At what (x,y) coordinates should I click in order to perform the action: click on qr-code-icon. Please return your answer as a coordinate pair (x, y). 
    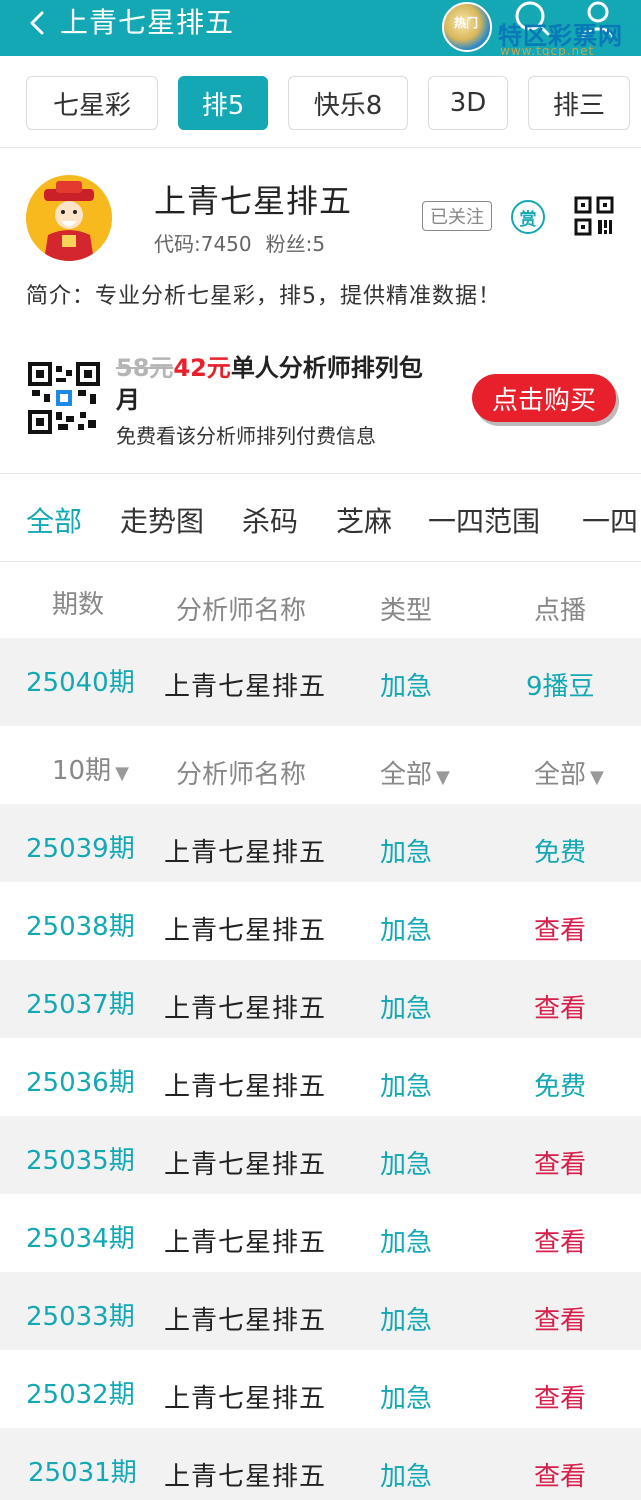
    Looking at the image, I should click on (594, 216).